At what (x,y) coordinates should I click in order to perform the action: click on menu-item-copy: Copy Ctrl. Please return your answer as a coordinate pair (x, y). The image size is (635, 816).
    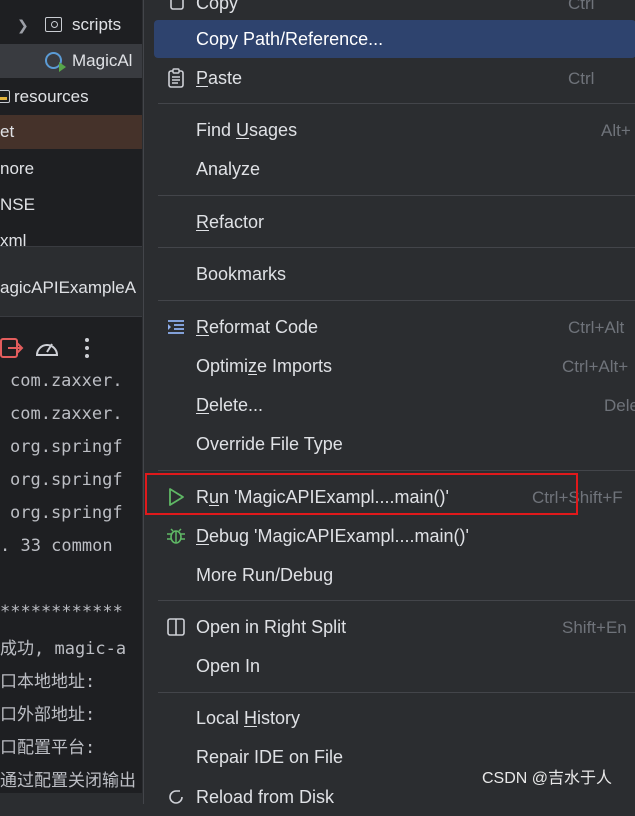
    Looking at the image, I should click on (394, 11).